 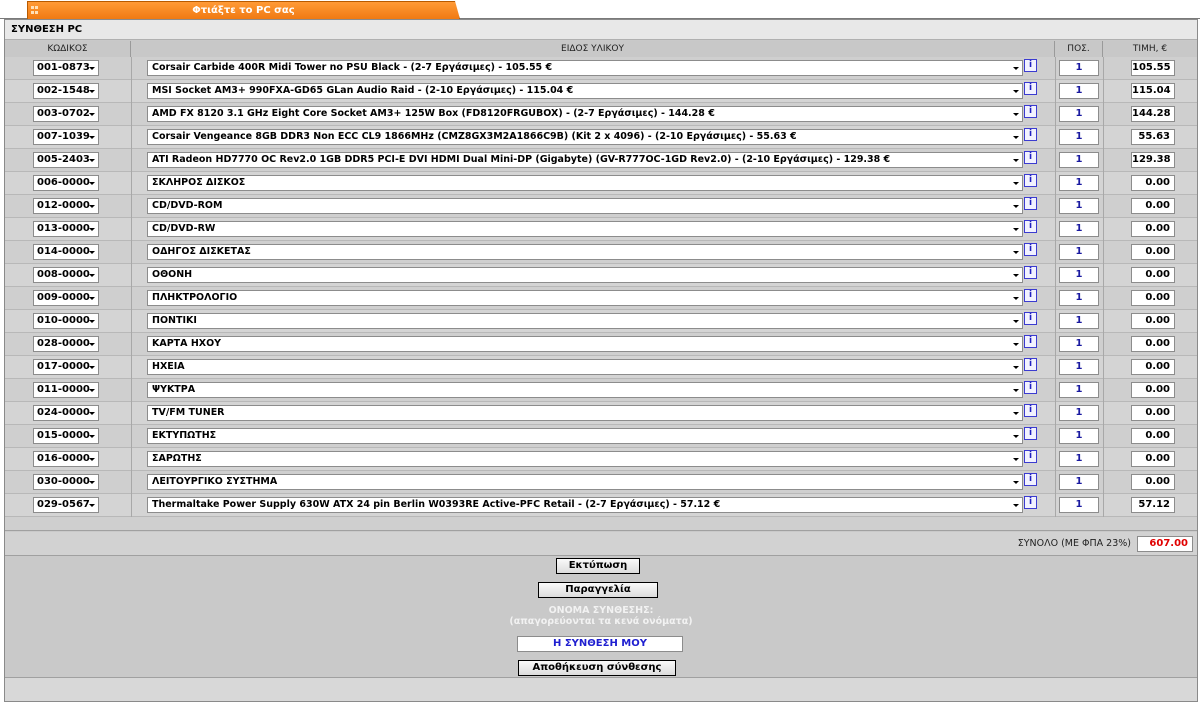 What do you see at coordinates (66, 160) in the screenshot?
I see `code-select: 005-2403` at bounding box center [66, 160].